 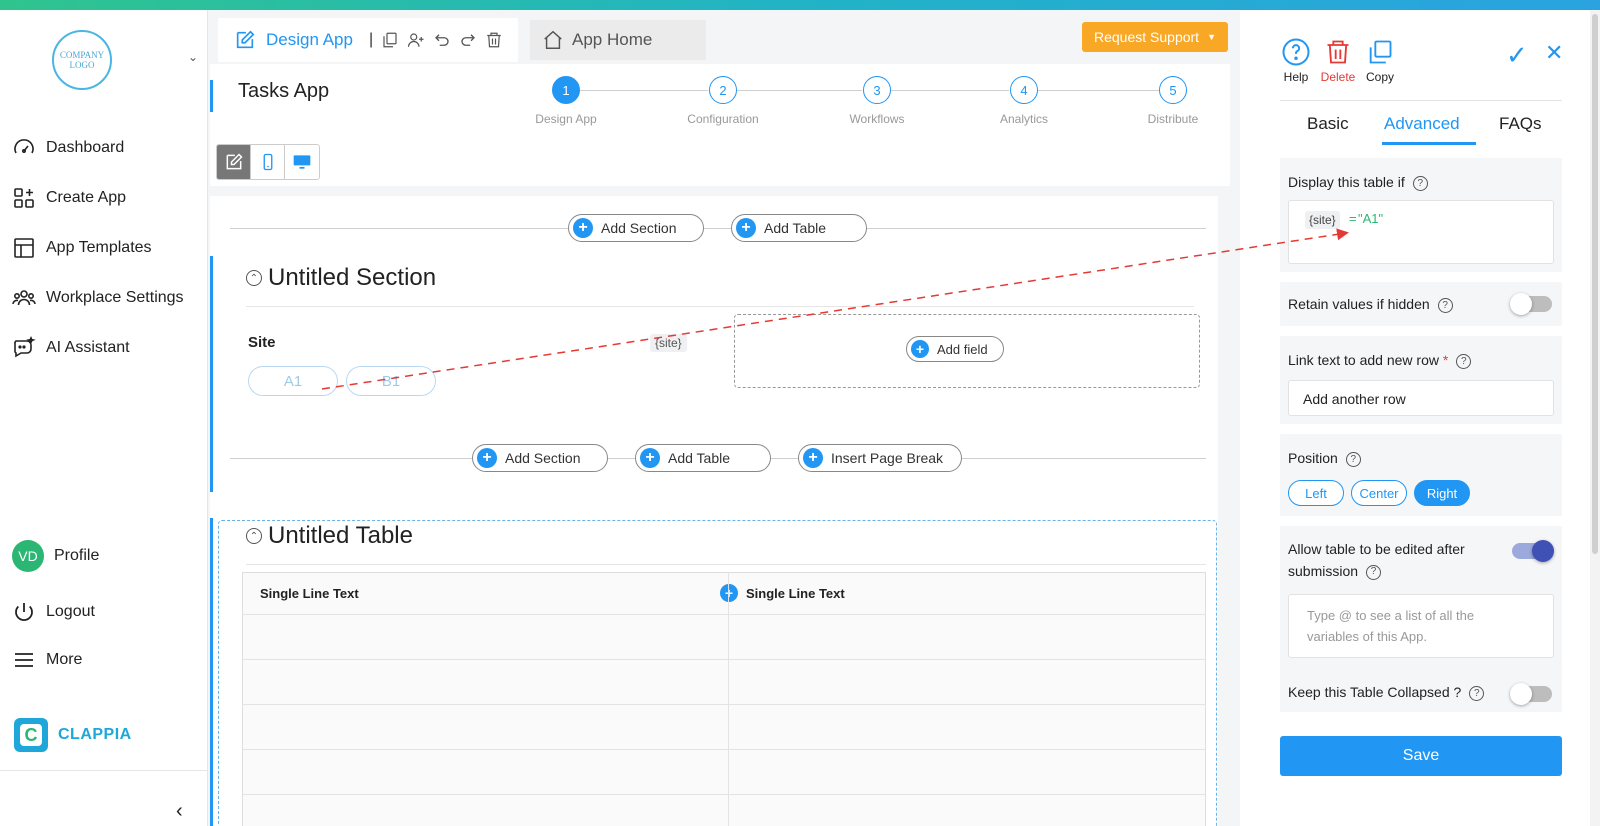 I want to click on sidebar-item-workplace-settings: Workplace Settings, so click(x=98, y=298).